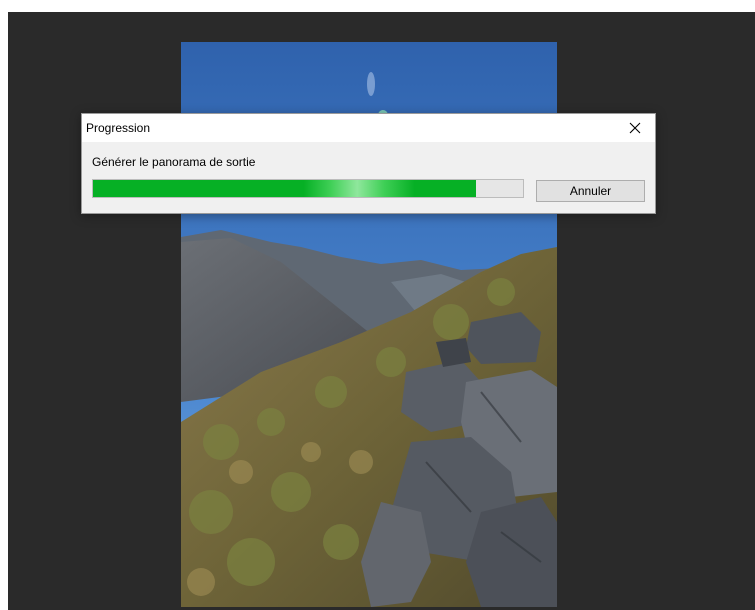  I want to click on dialog-titlebar: Progression, so click(368, 128).